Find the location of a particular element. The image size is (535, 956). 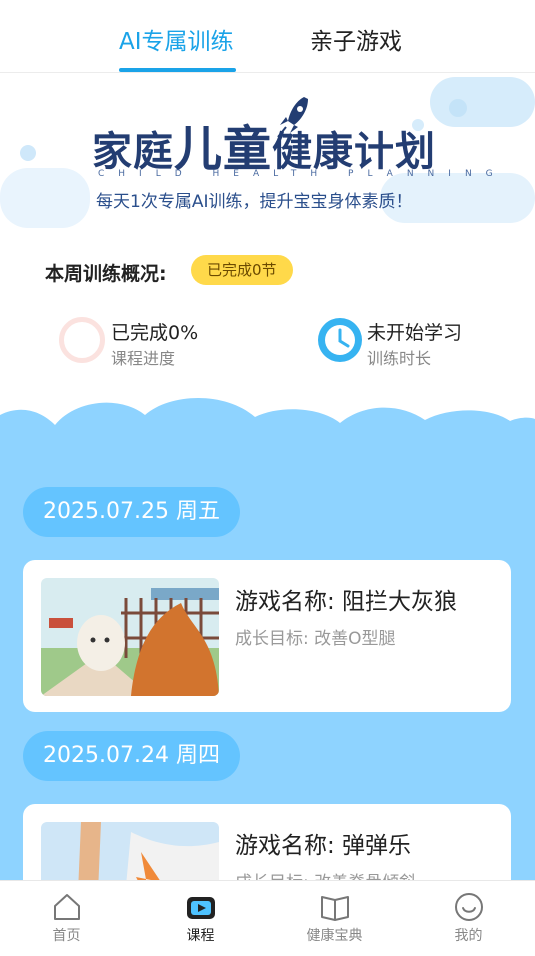

bottom-navigation: 首页 课程 健康宝典 我的 is located at coordinates (267, 916).